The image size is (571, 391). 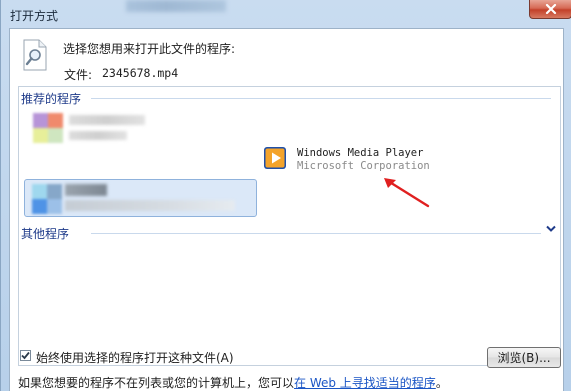 I want to click on other-divider, so click(x=316, y=233).